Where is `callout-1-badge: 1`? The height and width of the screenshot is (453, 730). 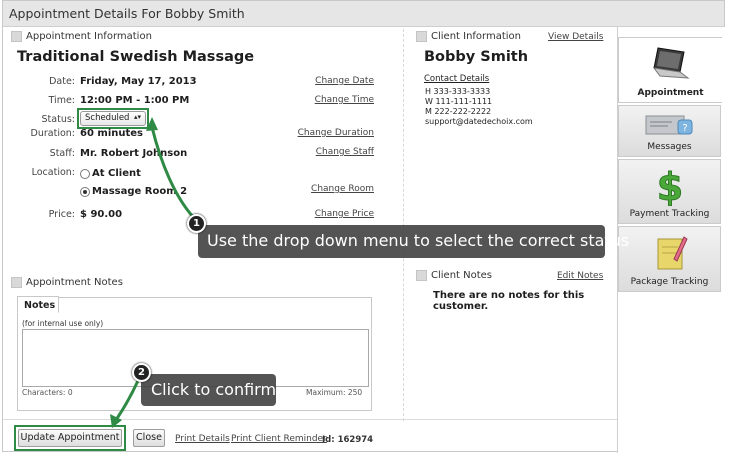
callout-1-badge: 1 is located at coordinates (196, 223).